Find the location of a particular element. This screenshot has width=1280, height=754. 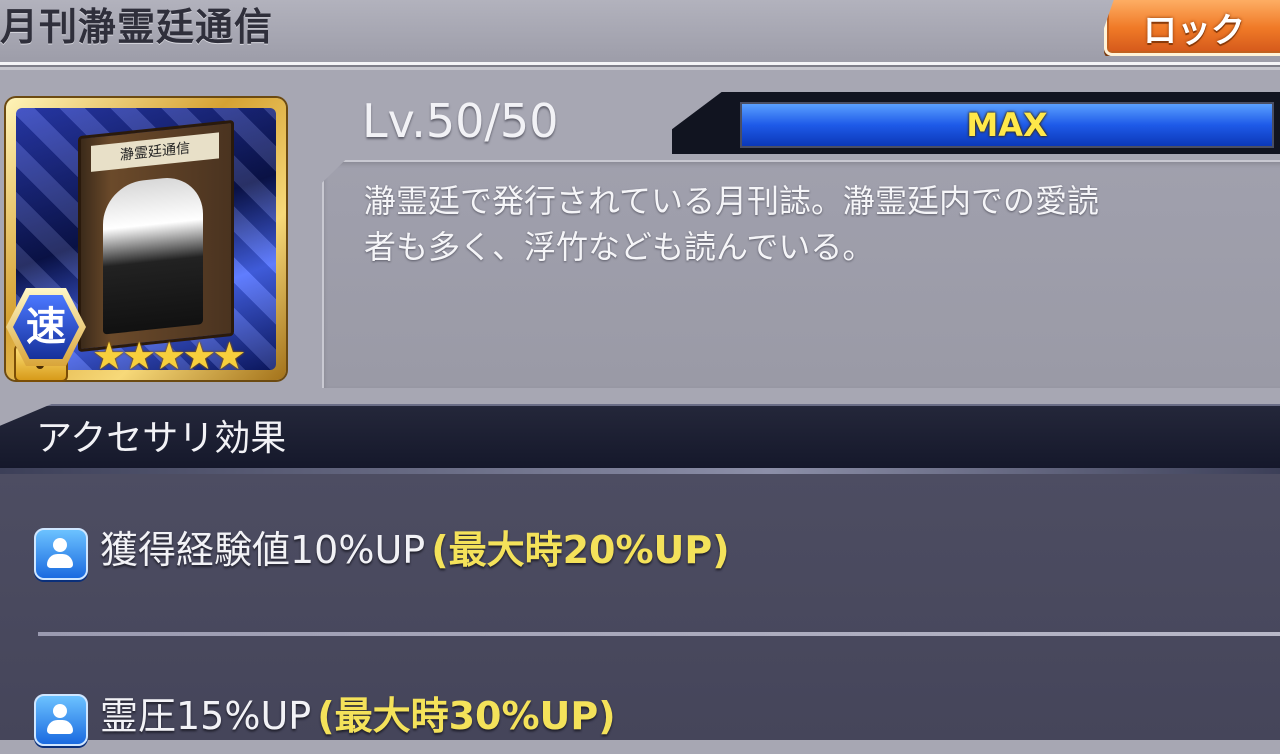

level-label: Lv.50/50 is located at coordinates (460, 121).